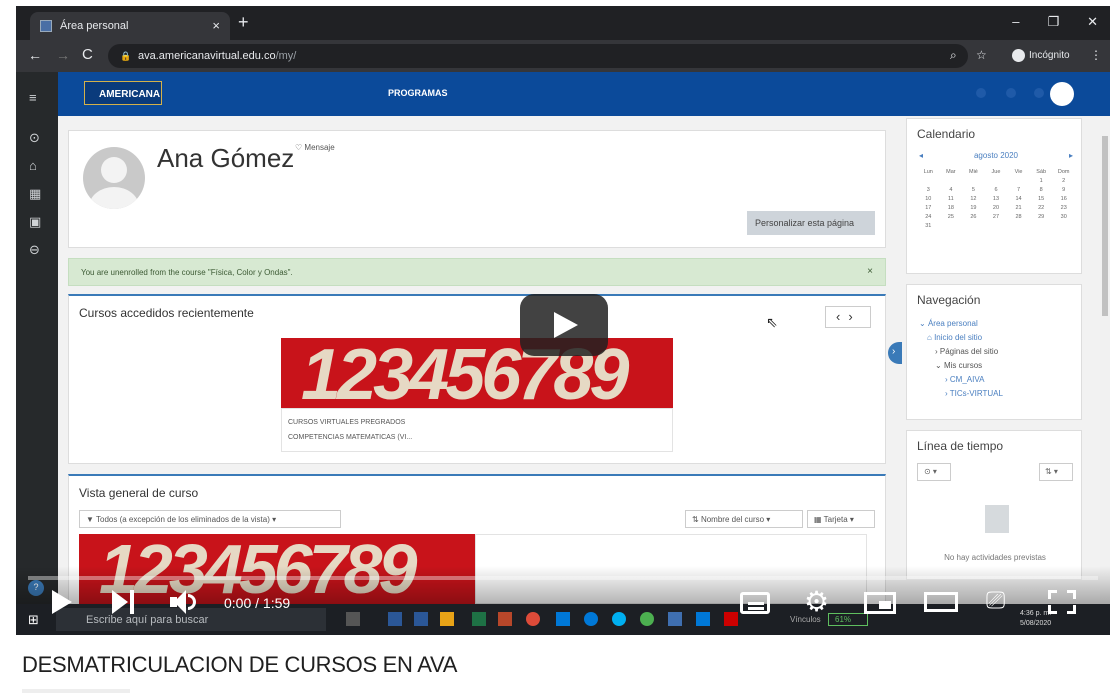 This screenshot has height=693, width=1112. Describe the element at coordinates (696, 519) in the screenshot. I see `sort-icon: ⇅` at that location.